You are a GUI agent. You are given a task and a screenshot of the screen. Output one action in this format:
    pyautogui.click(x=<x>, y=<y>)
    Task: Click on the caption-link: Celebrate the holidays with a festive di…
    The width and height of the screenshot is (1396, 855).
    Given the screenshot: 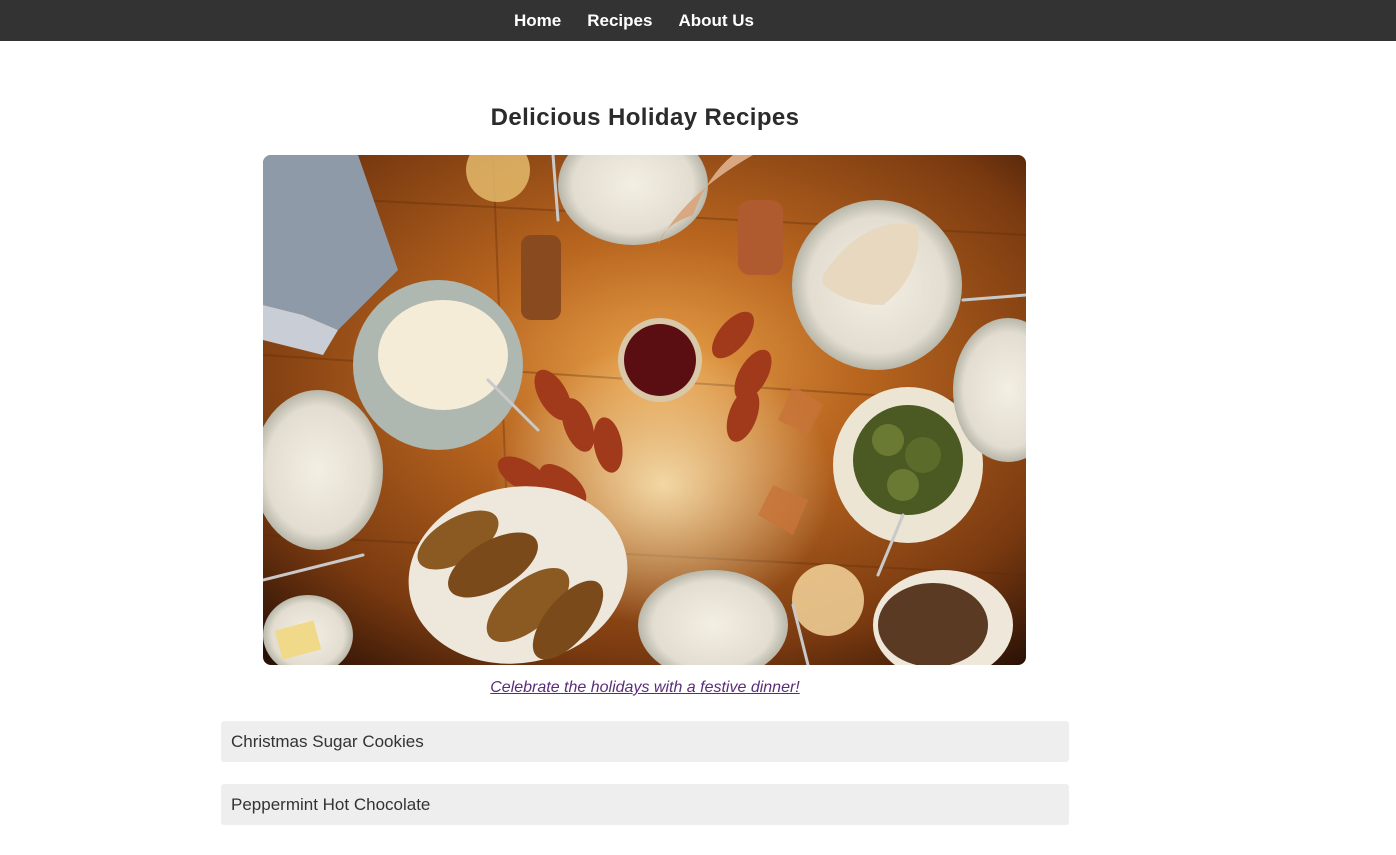 What is the action you would take?
    pyautogui.click(x=645, y=688)
    